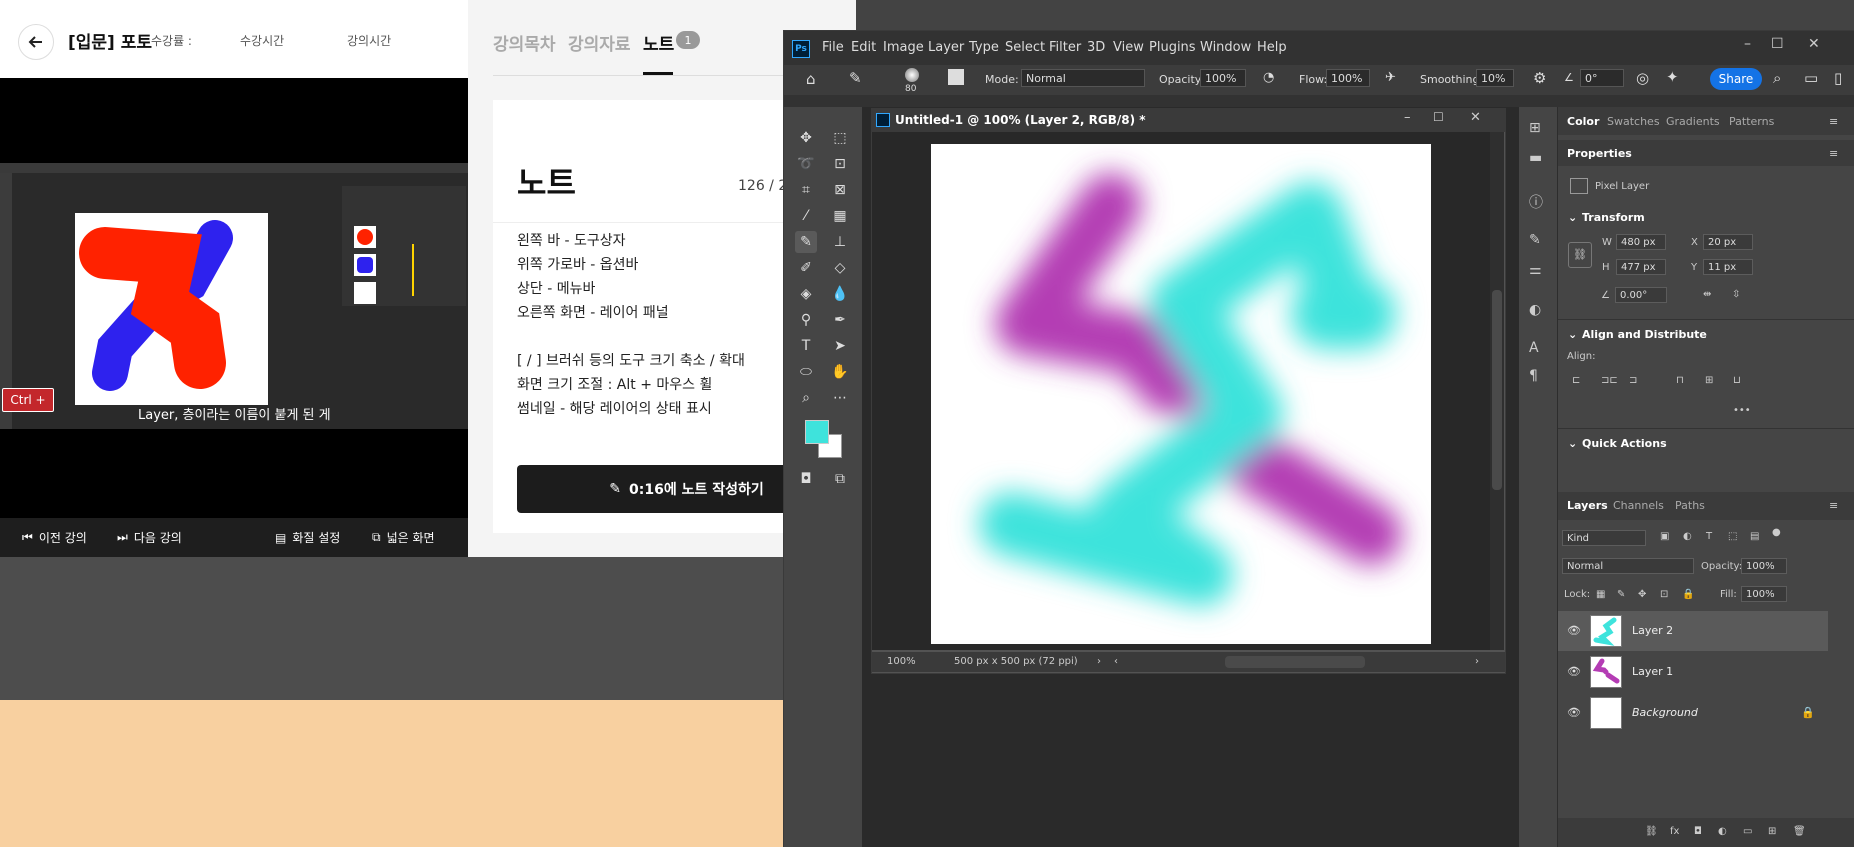 The width and height of the screenshot is (1854, 847). I want to click on menu-window: Window, so click(1225, 47).